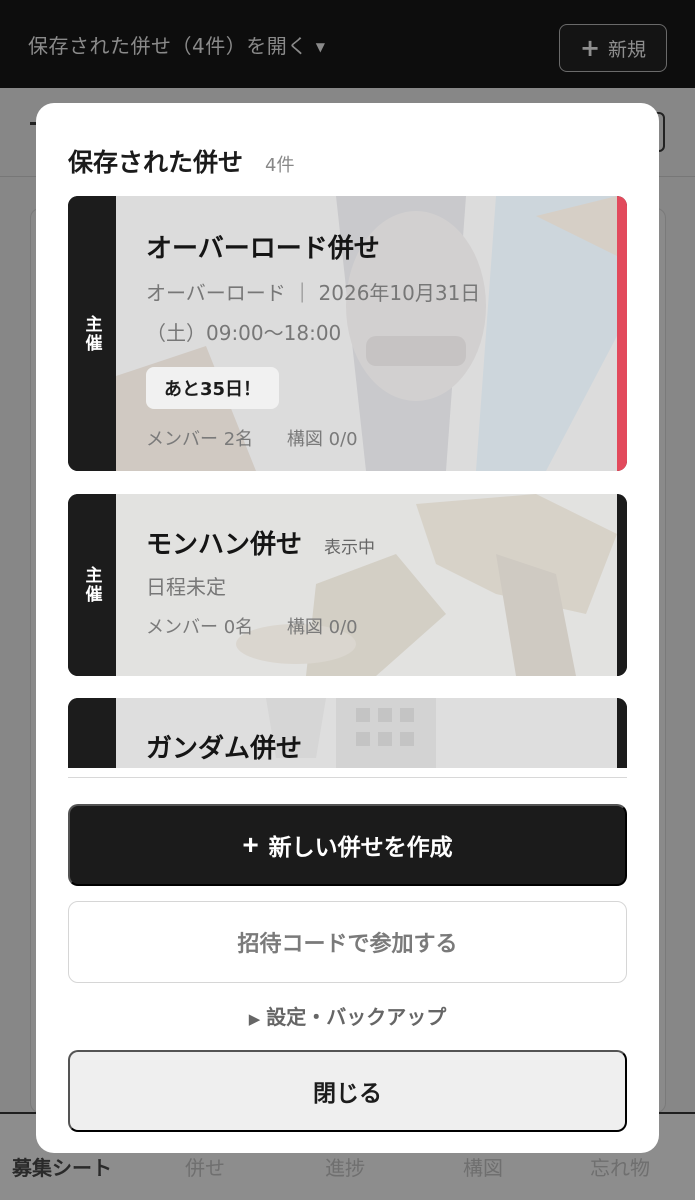 The image size is (695, 1200). What do you see at coordinates (627, 49) in the screenshot?
I see `new-button-label: 新規` at bounding box center [627, 49].